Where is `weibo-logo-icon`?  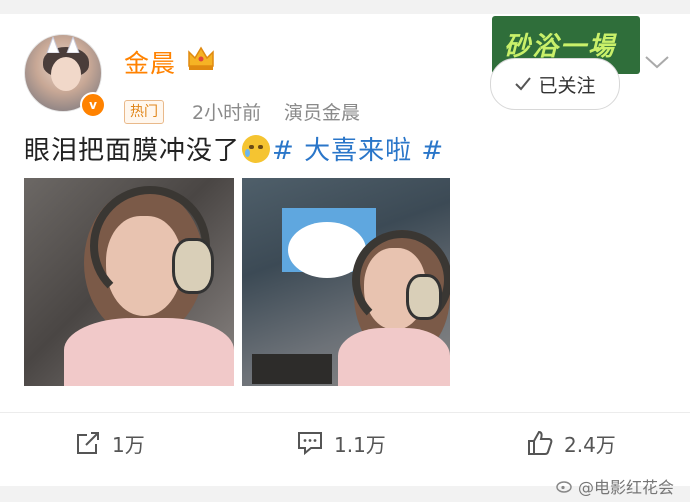
weibo-logo-icon is located at coordinates (564, 487).